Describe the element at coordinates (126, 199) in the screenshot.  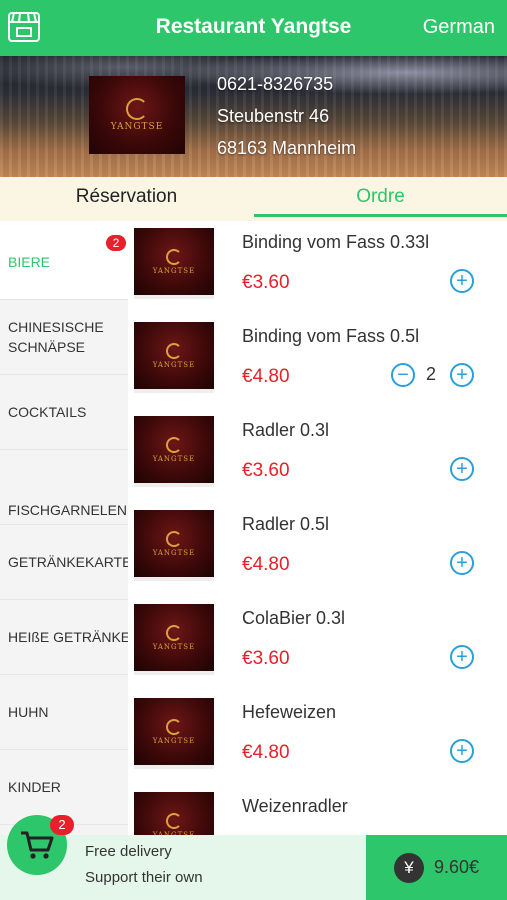
I see `tab-reservation: Réservation` at that location.